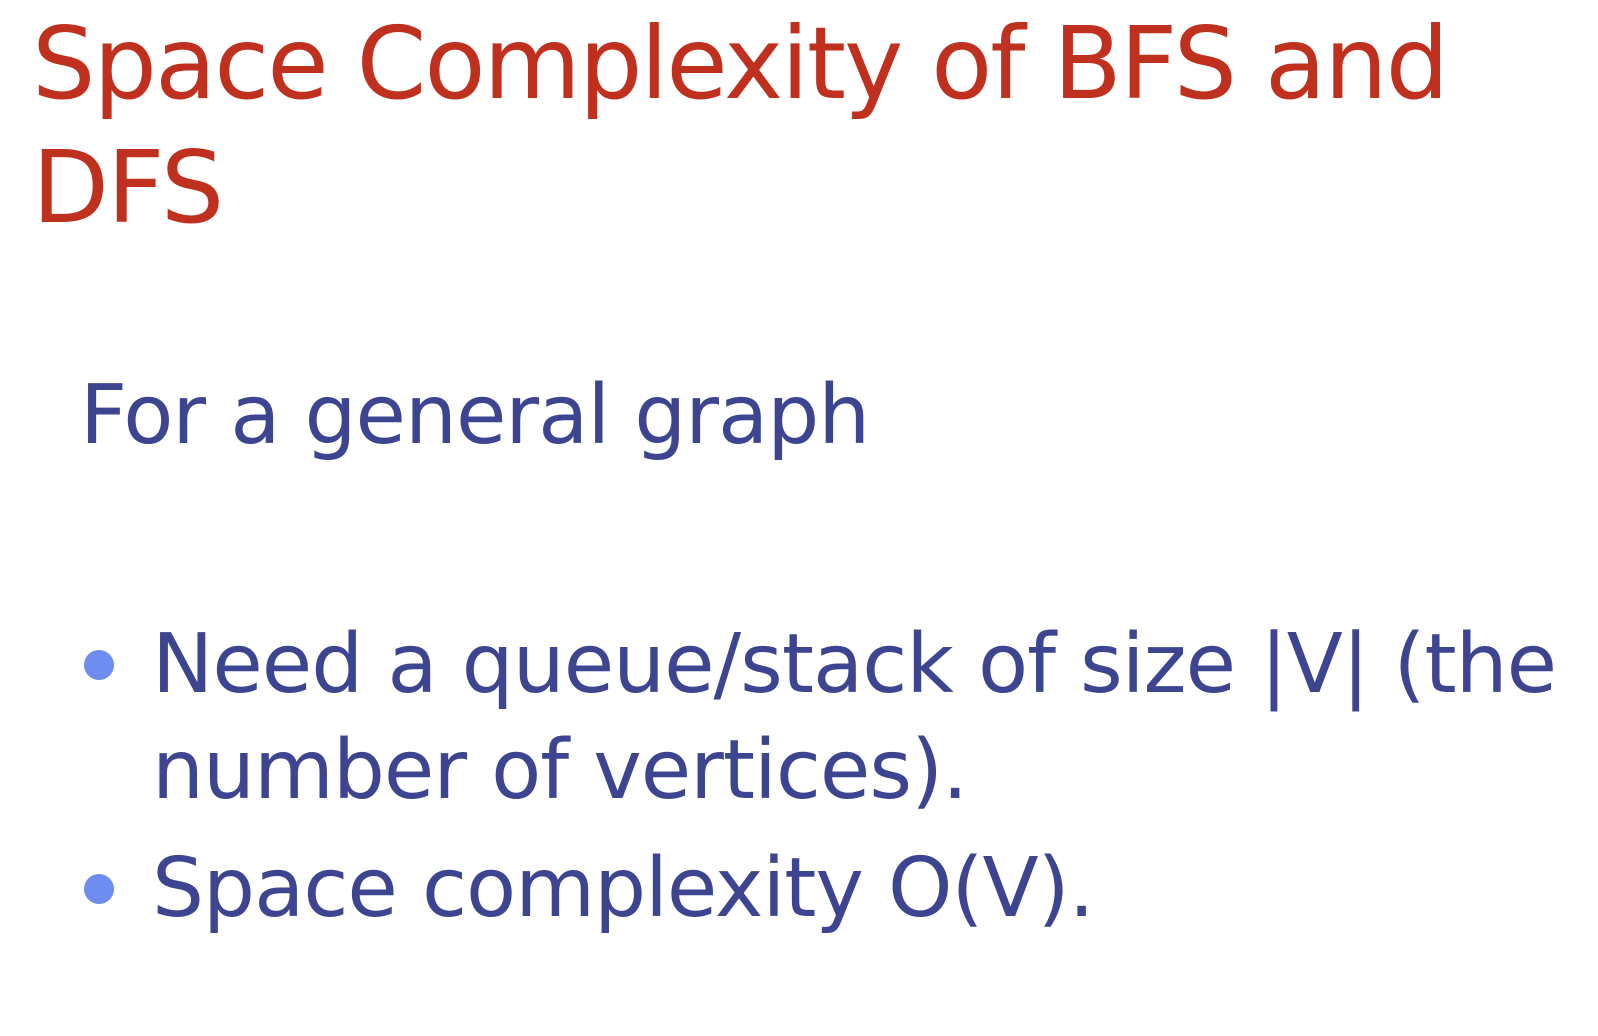  I want to click on bullet-item-space-complexity: Space complexity O(V)., so click(786, 889).